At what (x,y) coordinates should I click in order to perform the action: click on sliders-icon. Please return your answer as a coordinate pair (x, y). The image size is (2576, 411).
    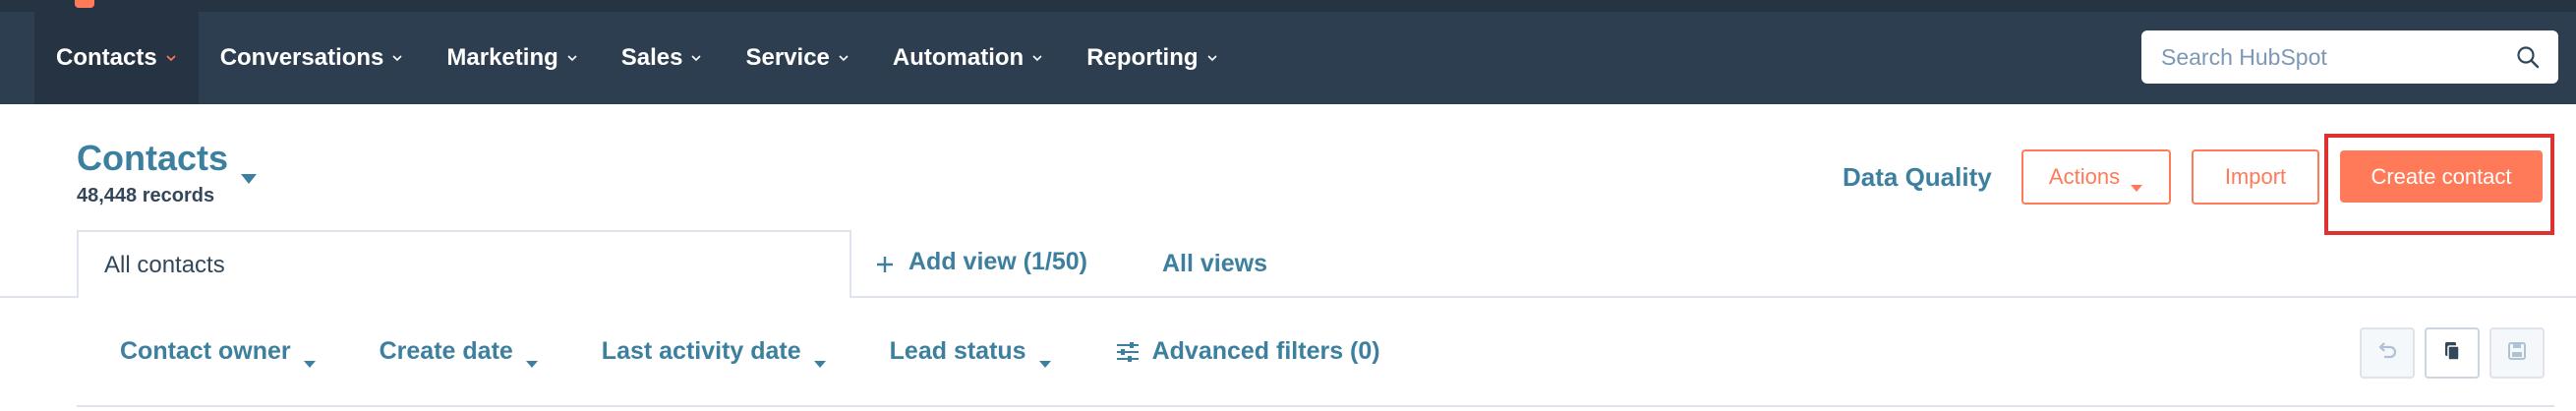
    Looking at the image, I should click on (1128, 352).